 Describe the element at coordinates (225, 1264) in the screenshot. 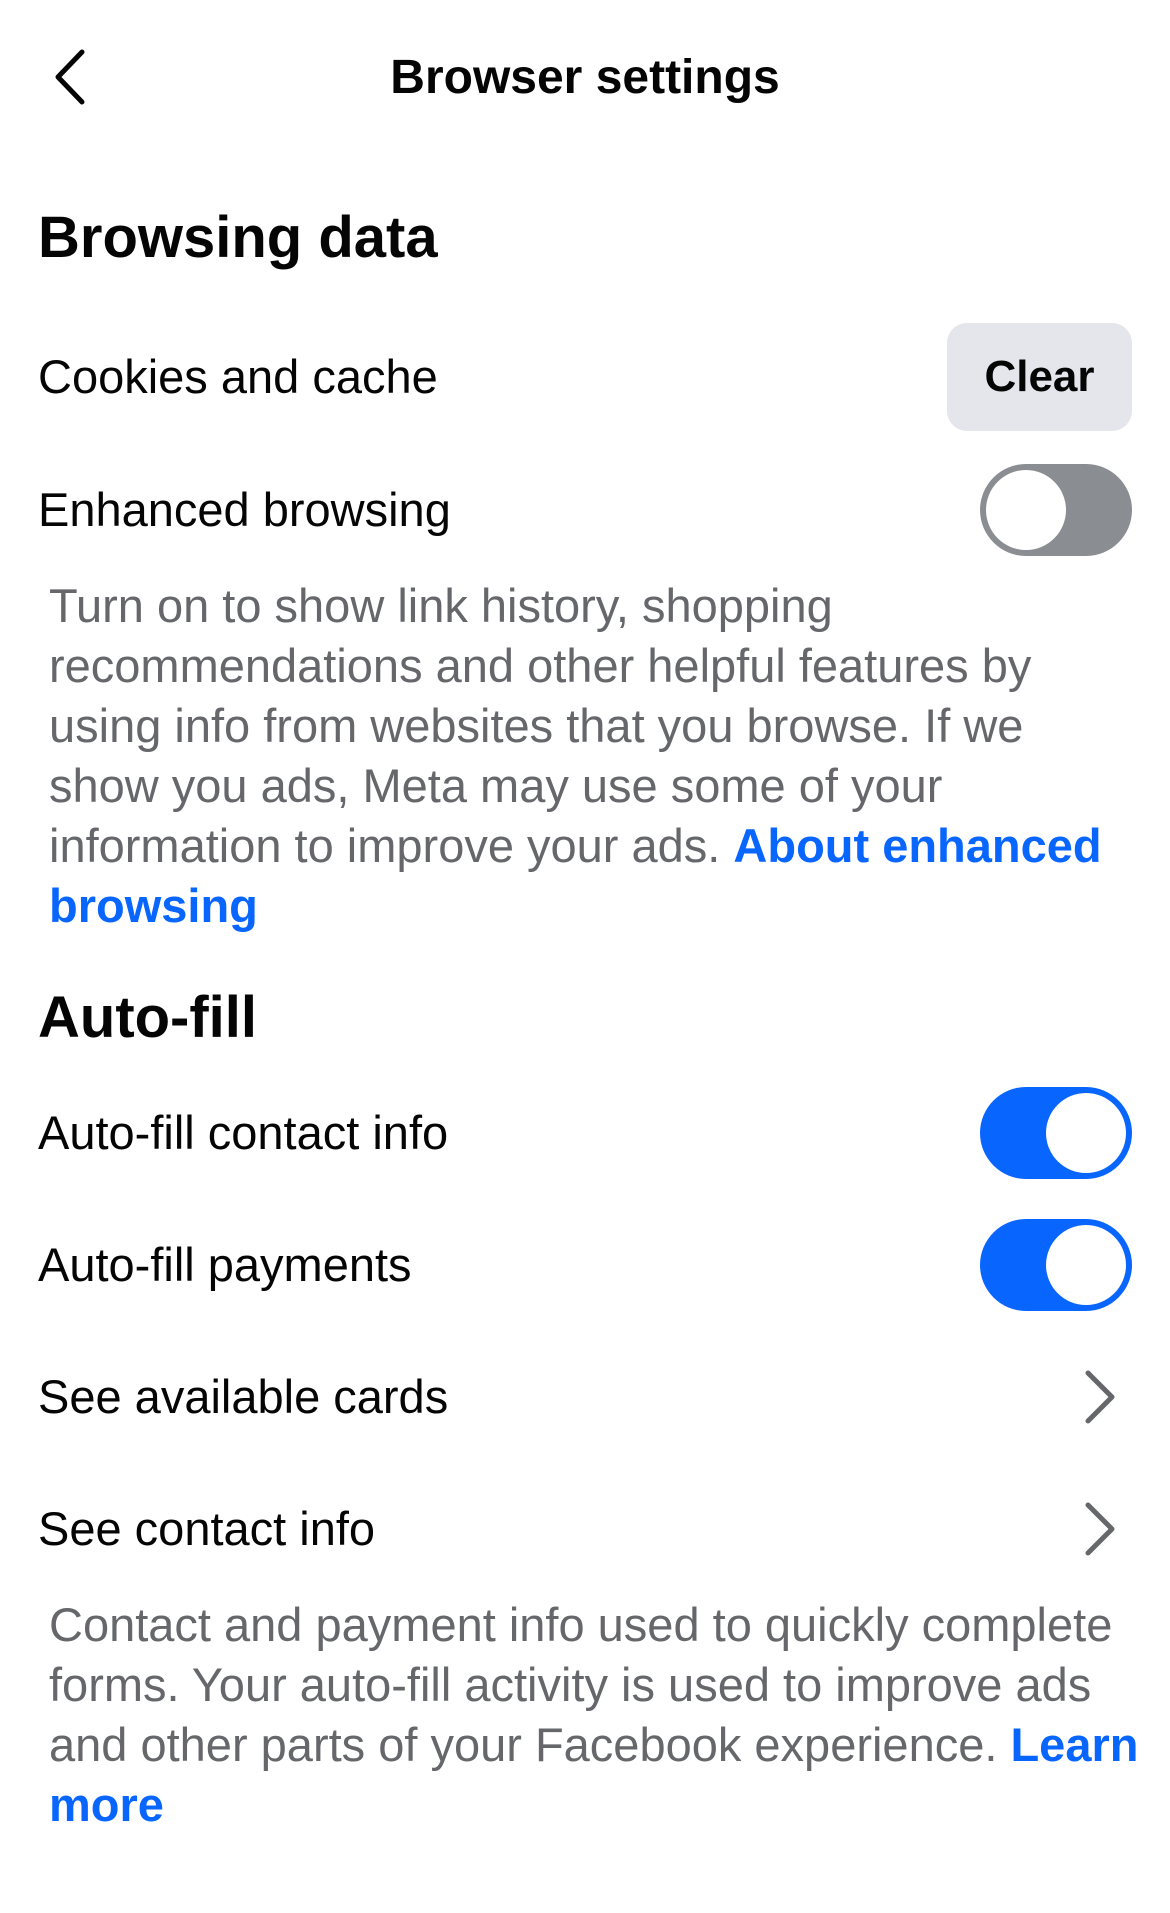

I see `auto-fill-payments-label: Auto-fill payments` at that location.